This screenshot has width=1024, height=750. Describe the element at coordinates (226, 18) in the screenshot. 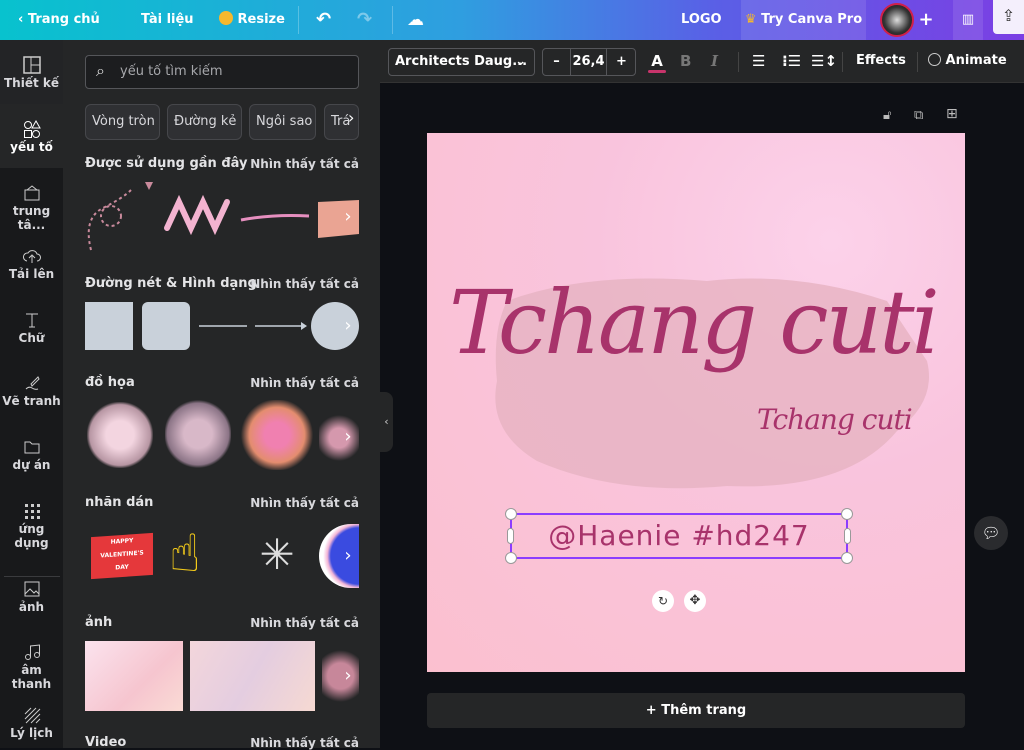

I see `crown-icon` at that location.